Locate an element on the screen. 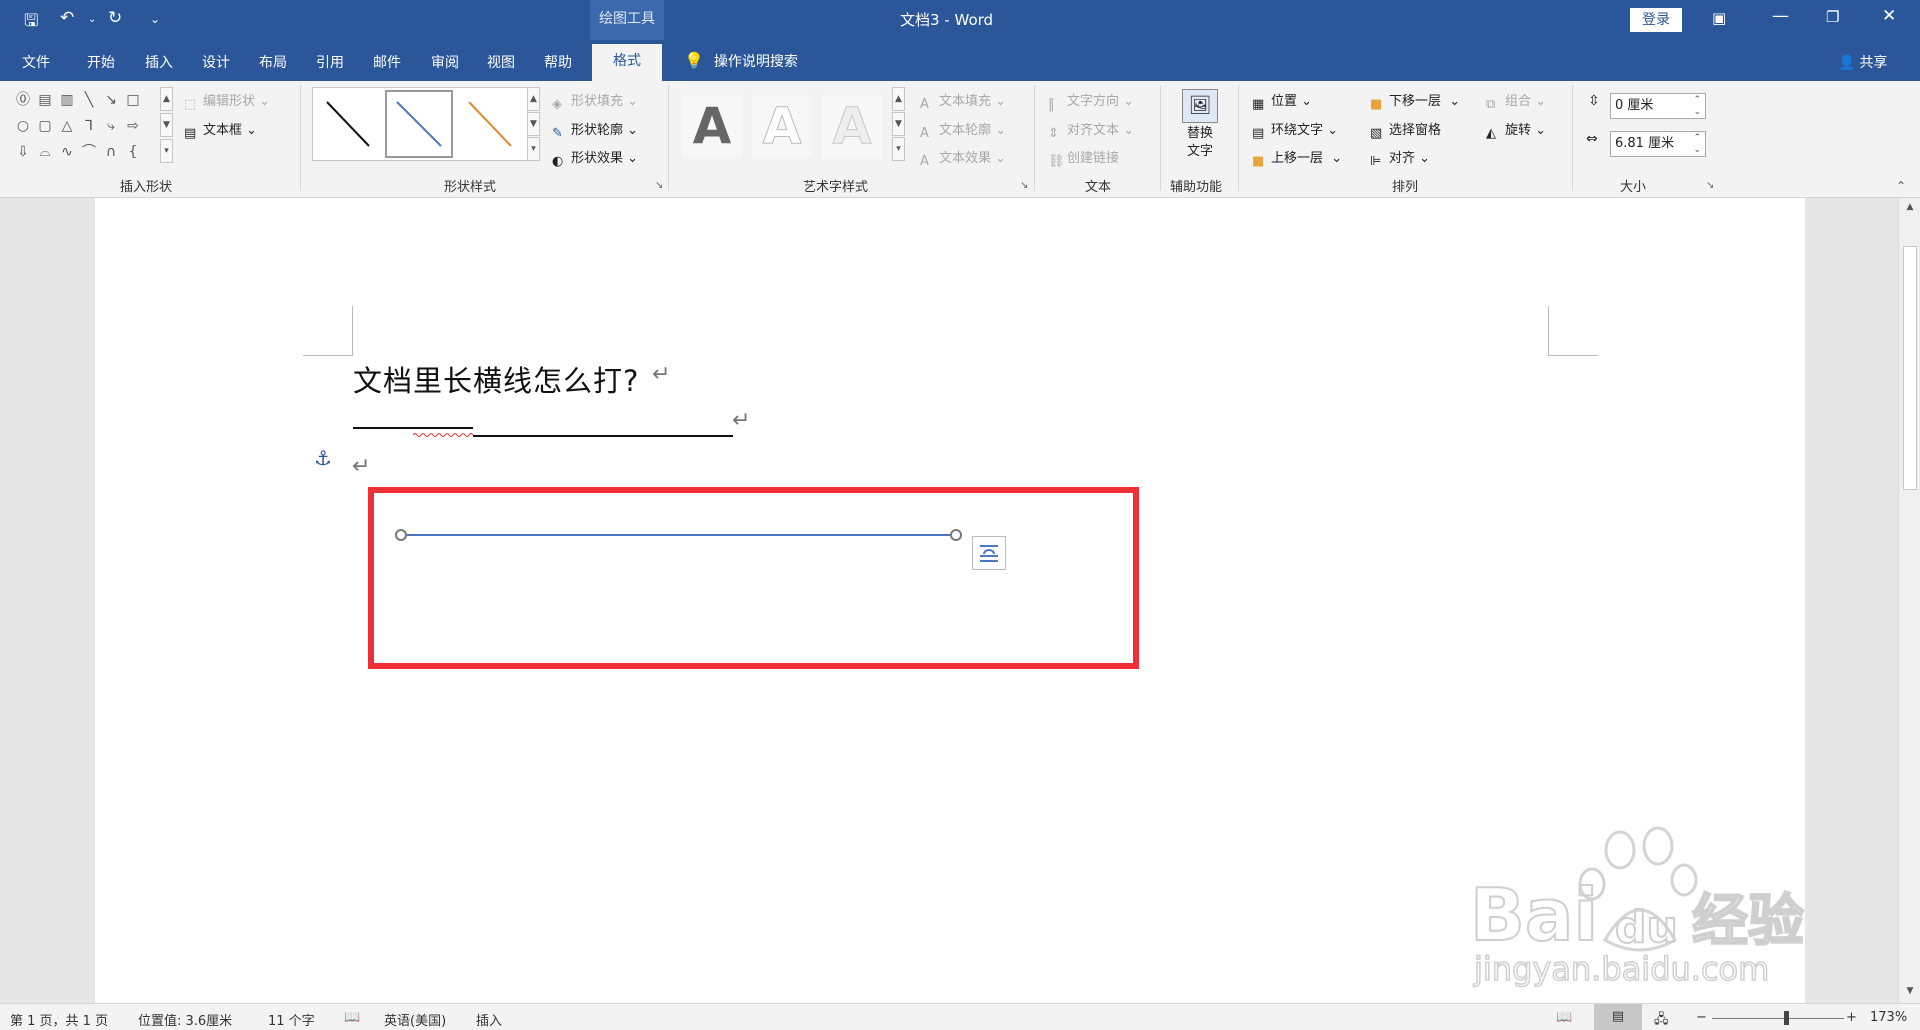 Image resolution: width=1920 pixels, height=1030 pixels. create-link-button: ⛓ 创建链接 is located at coordinates (1083, 158).